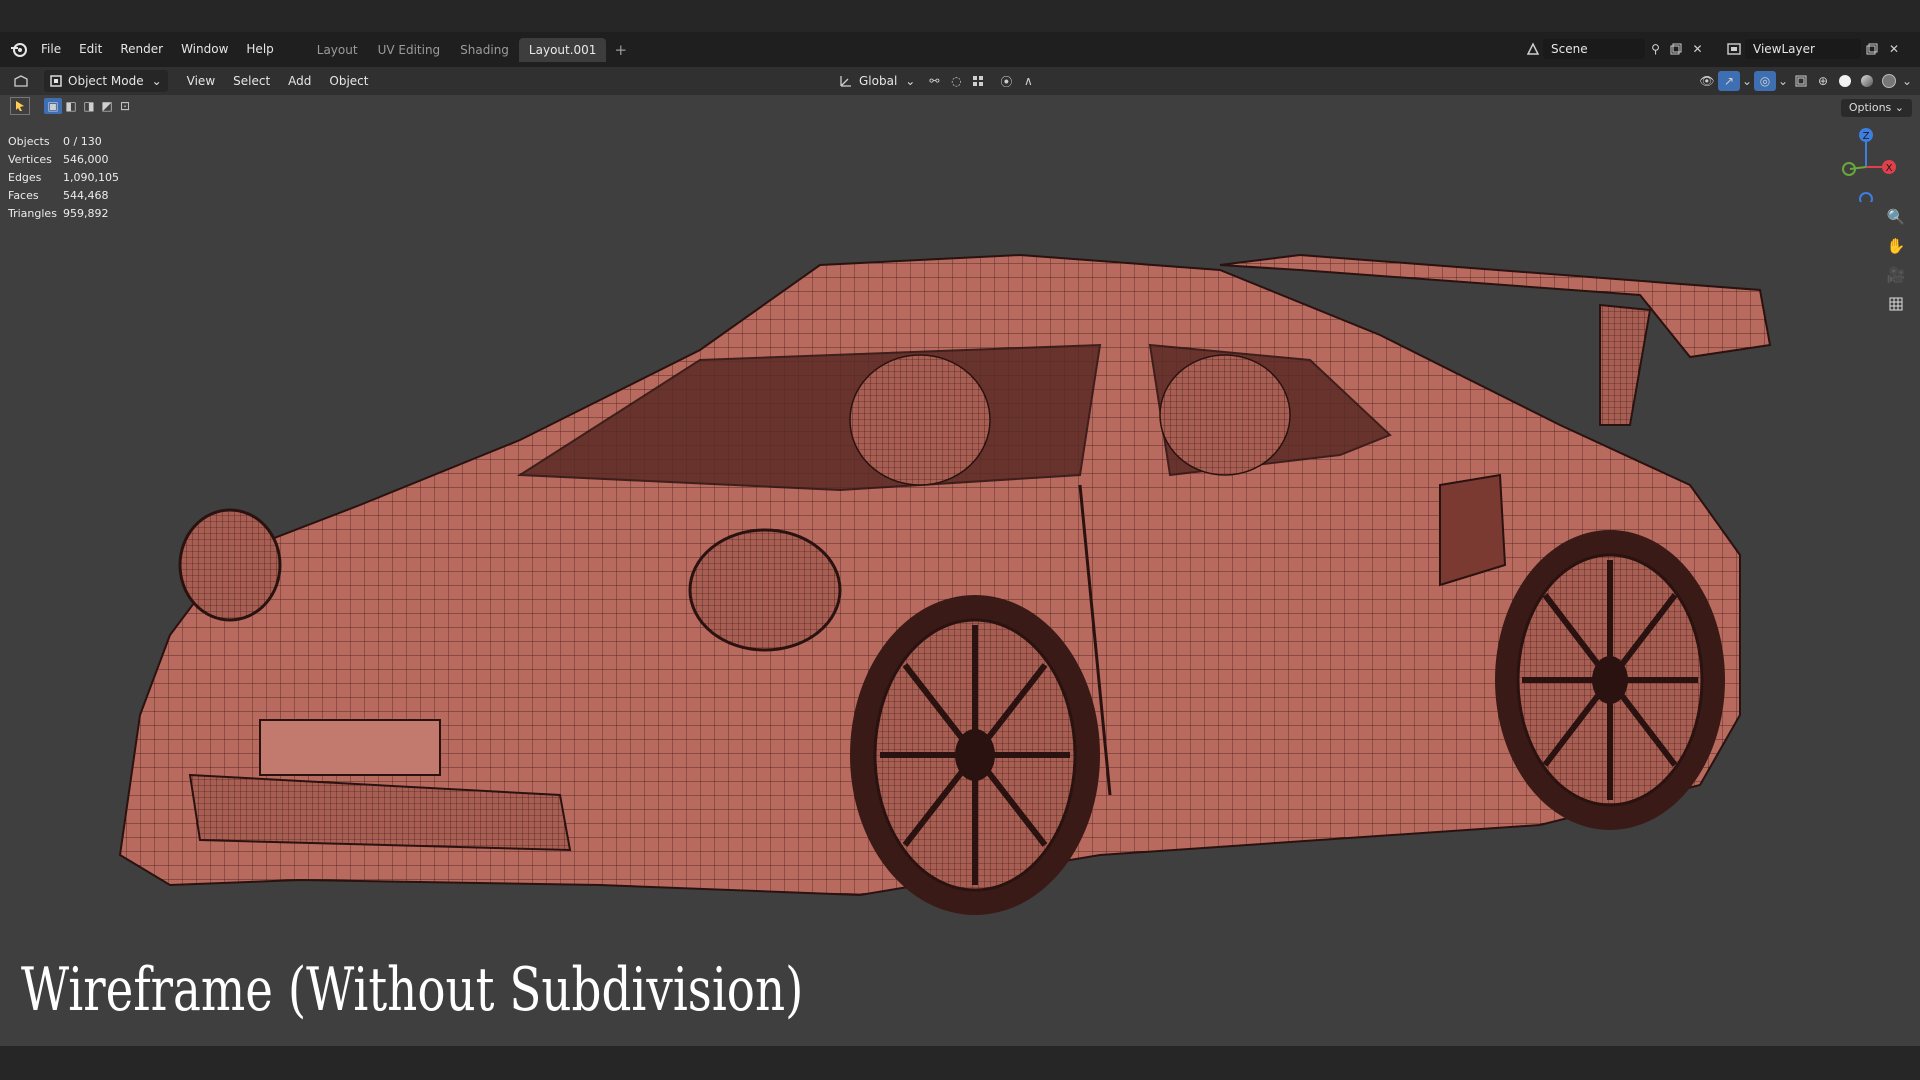  What do you see at coordinates (348, 81) in the screenshot?
I see `menu-object: Object` at bounding box center [348, 81].